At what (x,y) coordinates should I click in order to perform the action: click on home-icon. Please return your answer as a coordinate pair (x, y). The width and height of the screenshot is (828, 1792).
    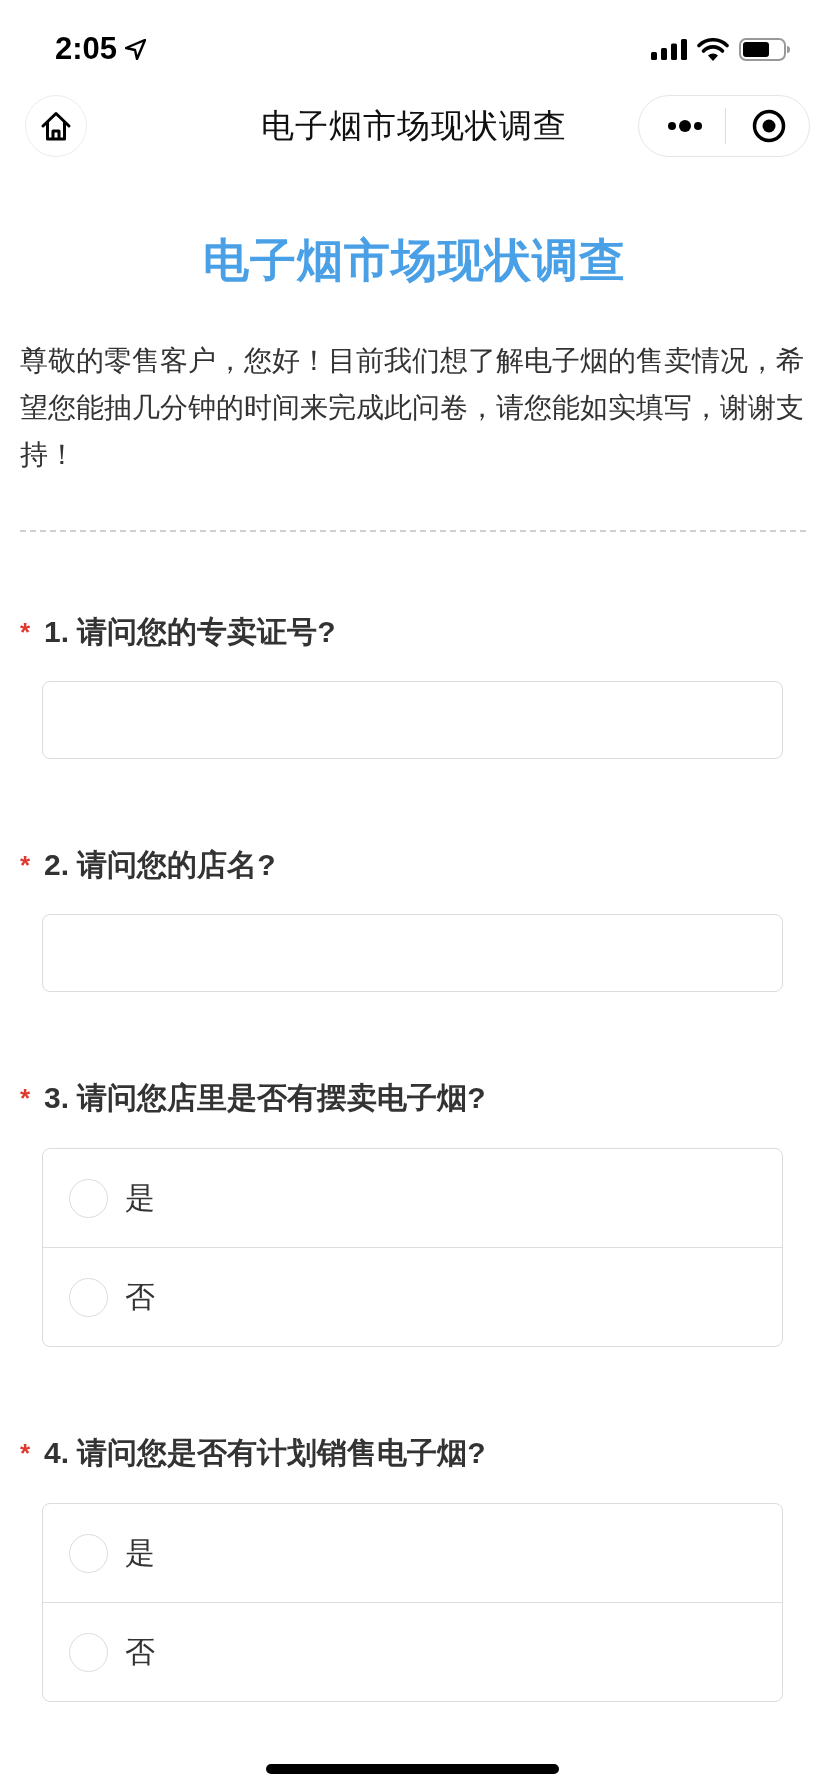
    Looking at the image, I should click on (56, 126).